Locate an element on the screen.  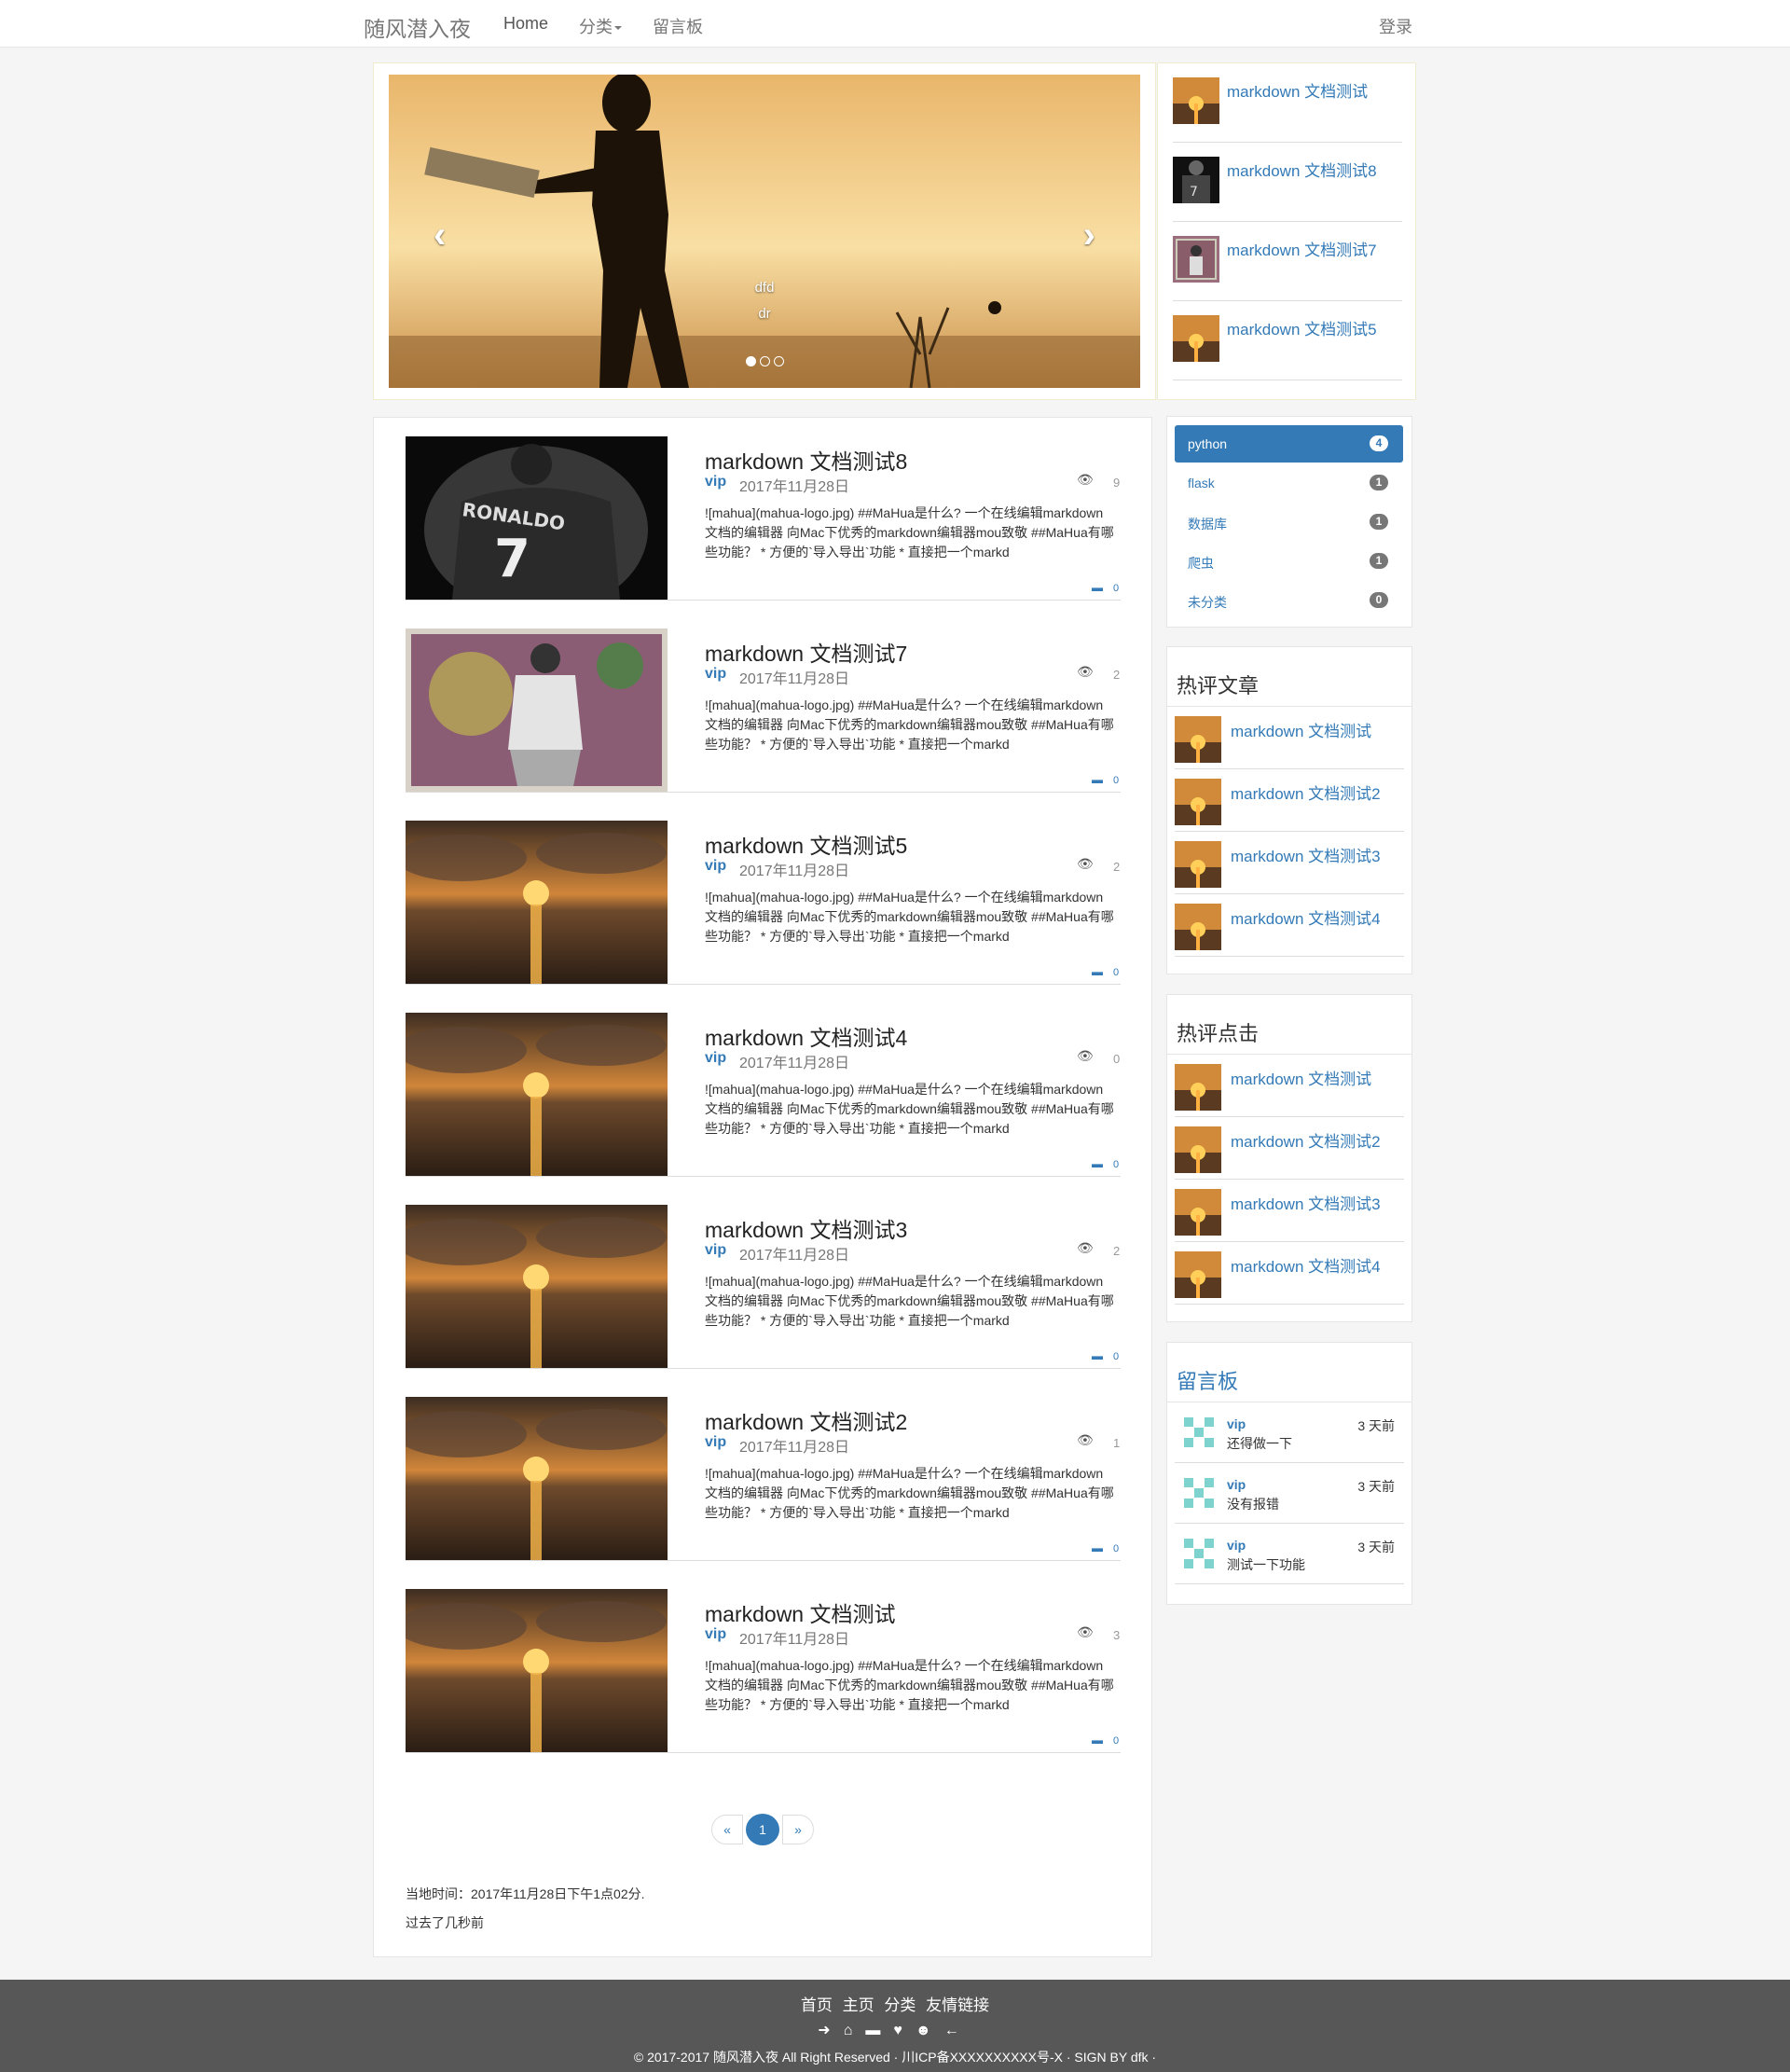
hot-article-item: markdown 文档测试4 is located at coordinates (1289, 925).